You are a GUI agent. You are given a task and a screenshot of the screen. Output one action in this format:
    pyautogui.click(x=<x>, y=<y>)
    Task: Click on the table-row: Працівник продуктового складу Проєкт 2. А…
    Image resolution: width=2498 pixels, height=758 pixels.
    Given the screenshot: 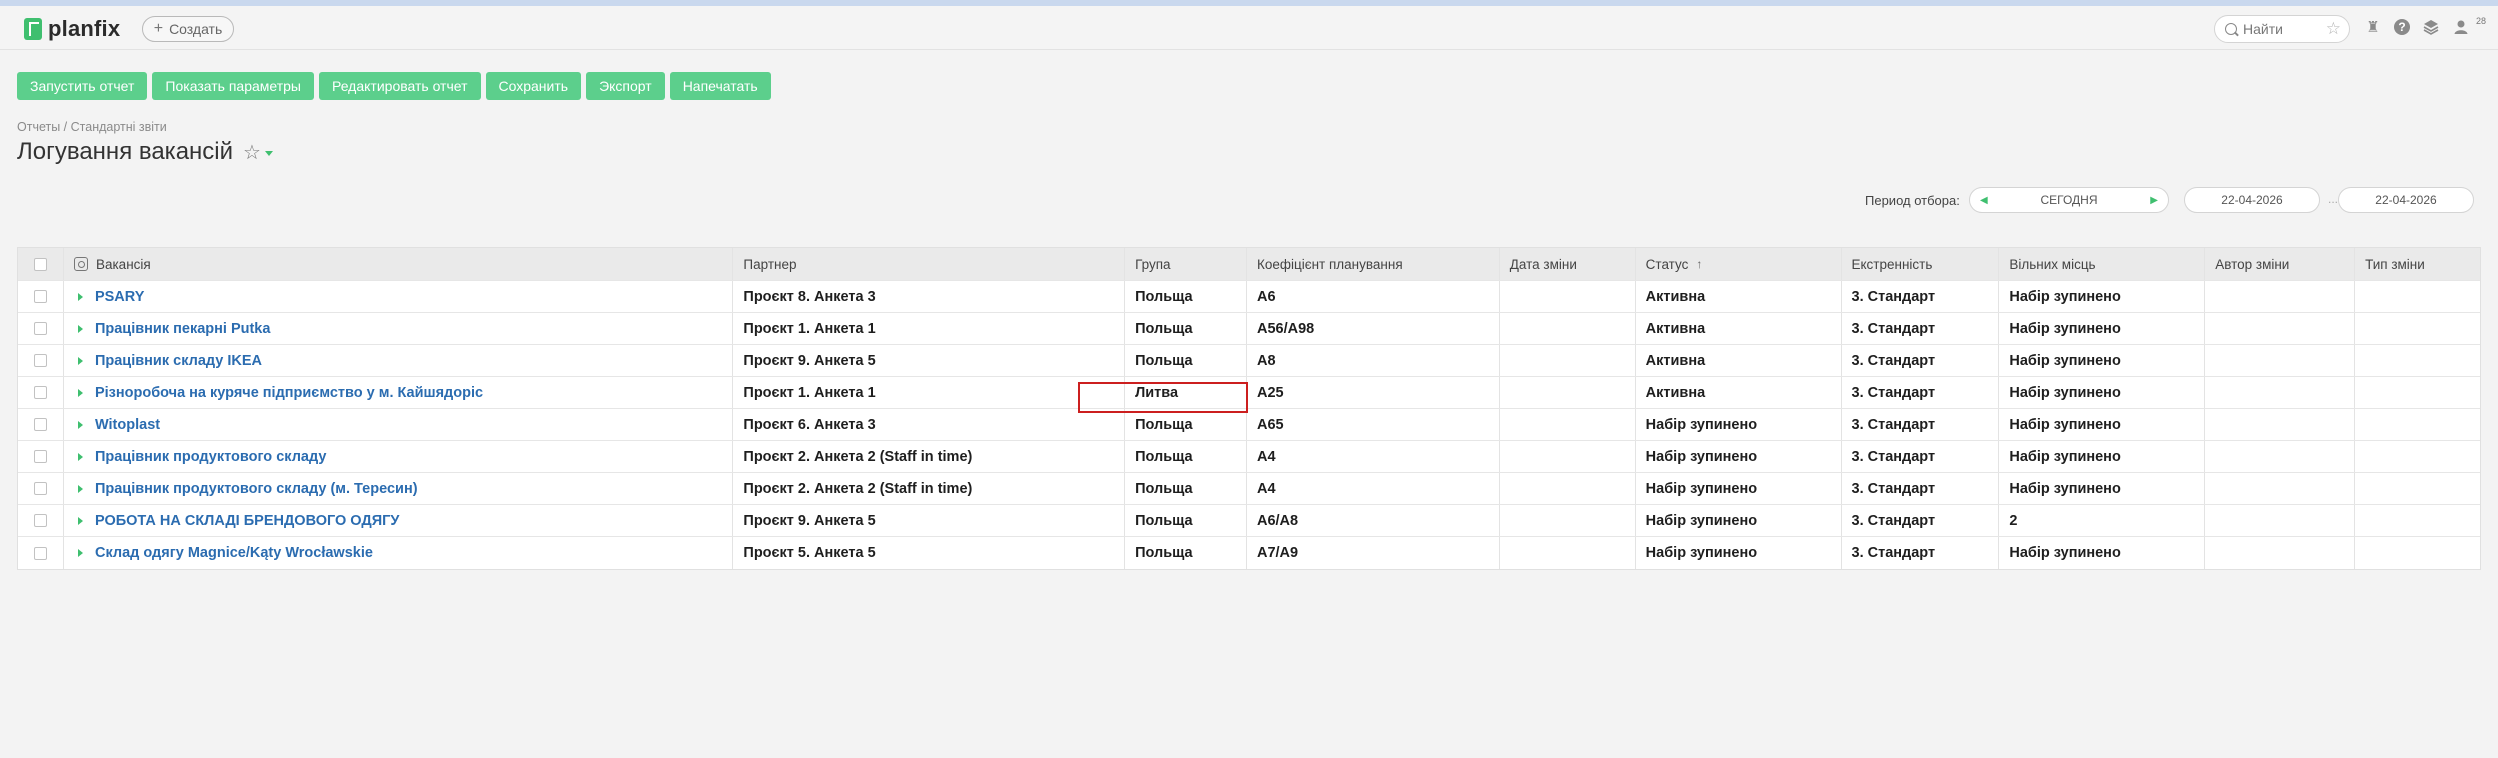 What is the action you would take?
    pyautogui.click(x=1249, y=457)
    